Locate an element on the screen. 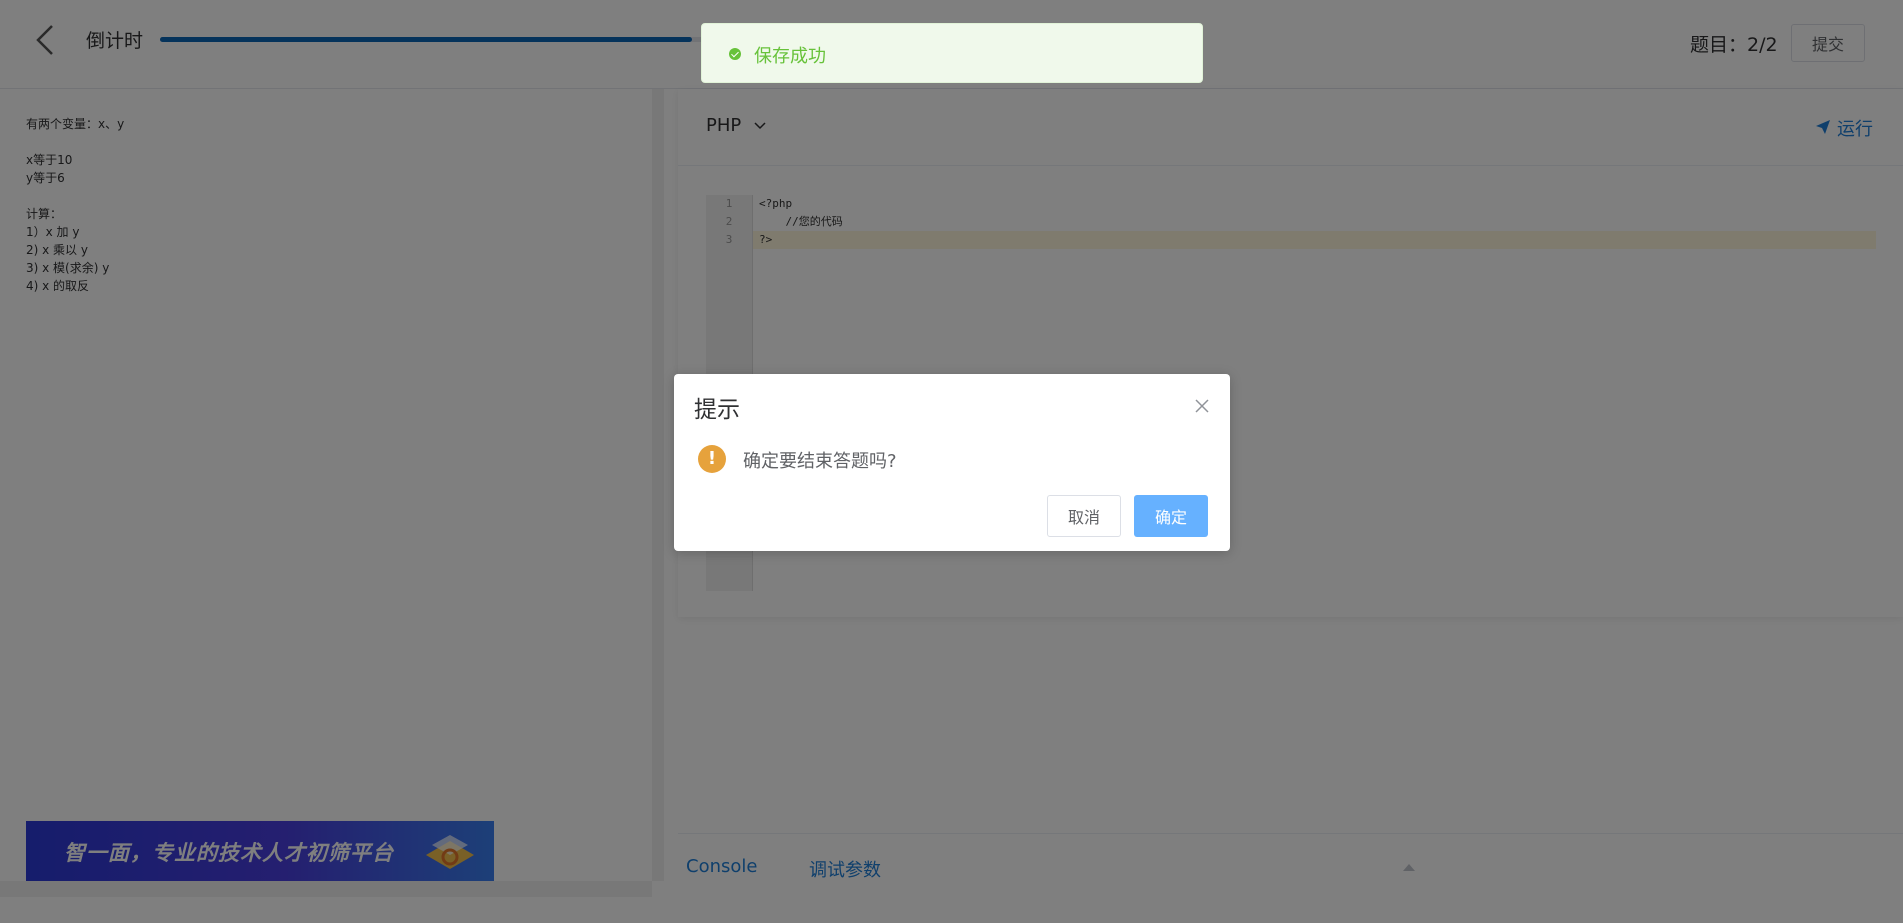 This screenshot has width=1903, height=923. close-icon is located at coordinates (1202, 406).